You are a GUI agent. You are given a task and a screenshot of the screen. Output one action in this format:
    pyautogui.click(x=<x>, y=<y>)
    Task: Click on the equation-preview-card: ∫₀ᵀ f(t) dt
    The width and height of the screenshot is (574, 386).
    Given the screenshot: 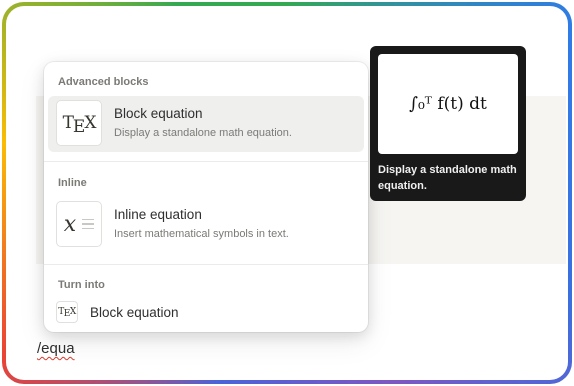 What is the action you would take?
    pyautogui.click(x=448, y=104)
    